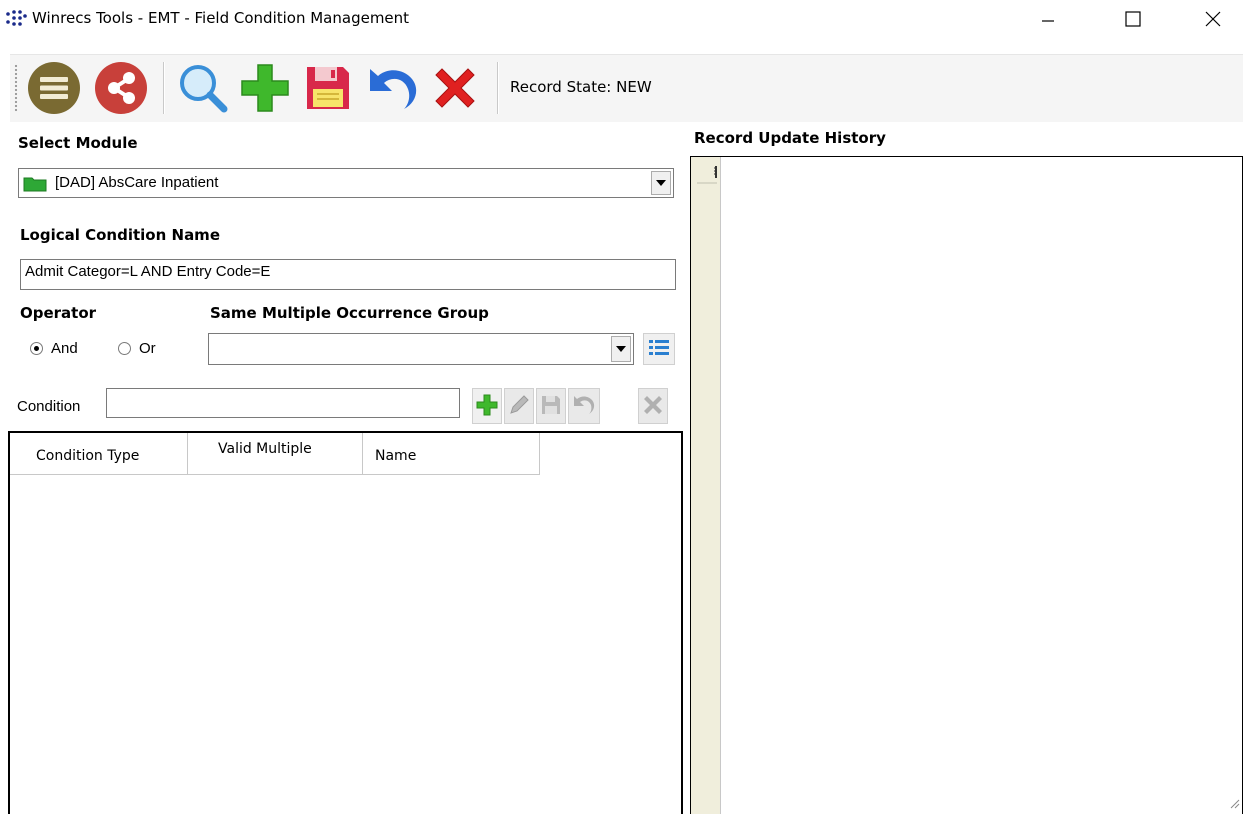 Image resolution: width=1251 pixels, height=814 pixels. What do you see at coordinates (1213, 19) in the screenshot?
I see `close-button` at bounding box center [1213, 19].